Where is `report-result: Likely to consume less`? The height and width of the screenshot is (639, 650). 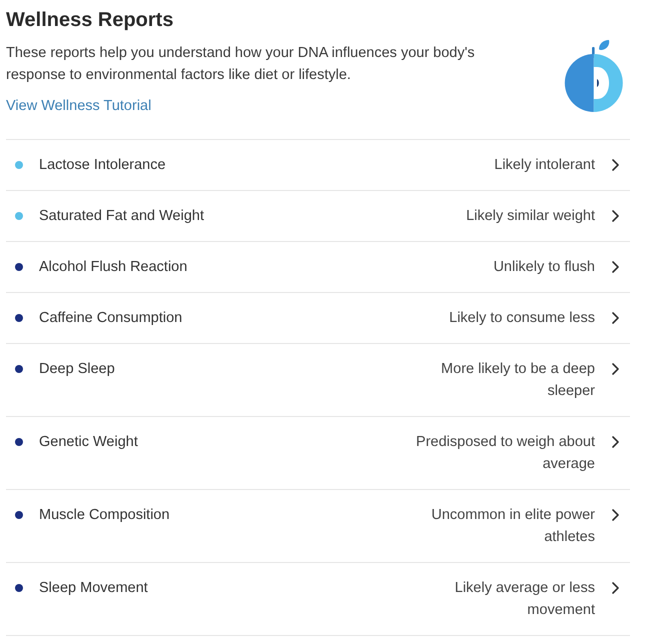 report-result: Likely to consume less is located at coordinates (522, 318).